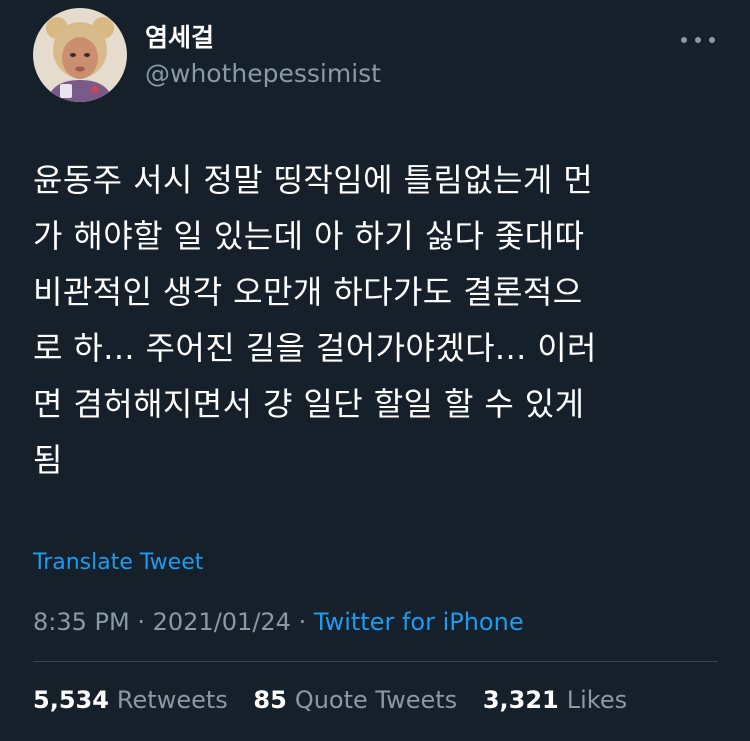 The image size is (750, 741). What do you see at coordinates (118, 563) in the screenshot?
I see `translate-tweet-link: Translate Tweet` at bounding box center [118, 563].